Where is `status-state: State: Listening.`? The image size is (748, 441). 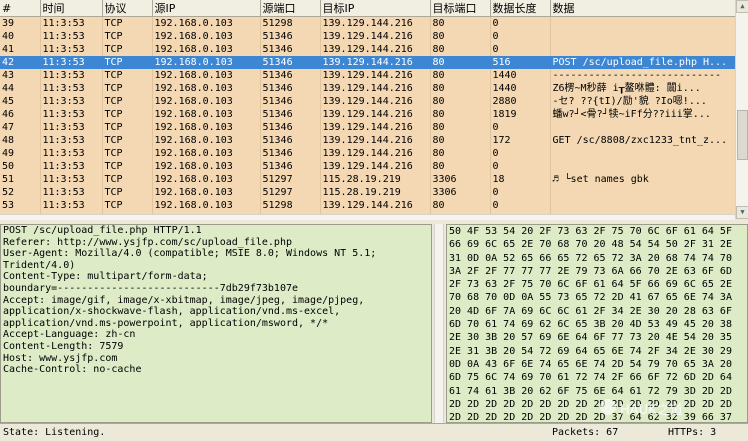 status-state: State: Listening. is located at coordinates (54, 432).